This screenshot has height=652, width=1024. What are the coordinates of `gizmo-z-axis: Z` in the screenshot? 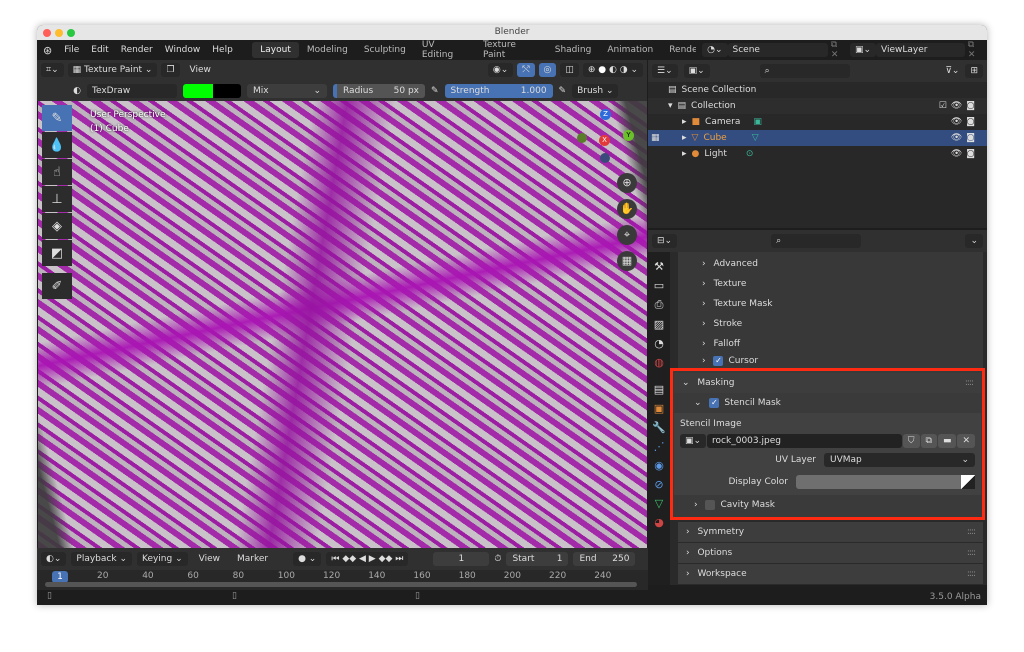 It's located at (605, 114).